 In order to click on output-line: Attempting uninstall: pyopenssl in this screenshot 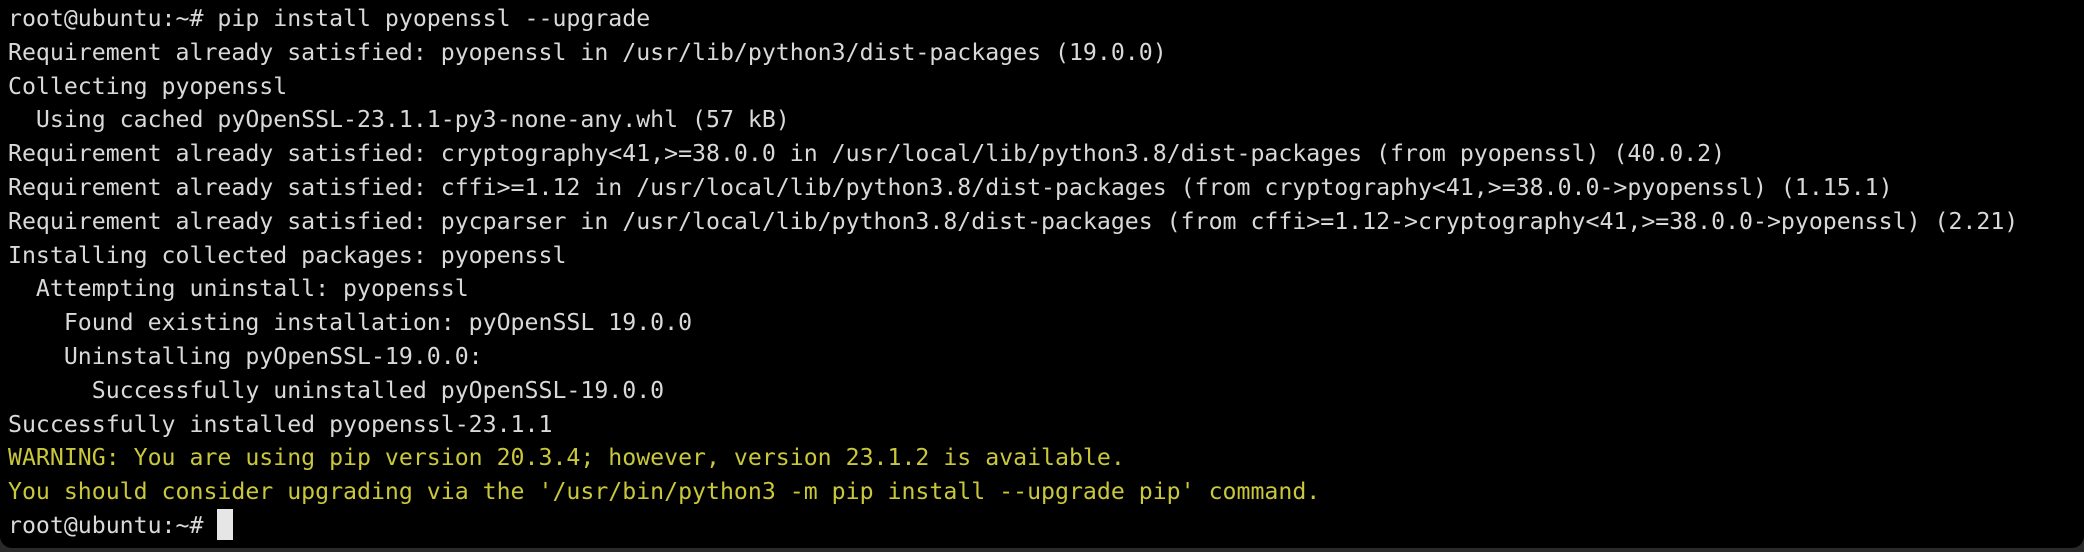, I will do `click(238, 289)`.